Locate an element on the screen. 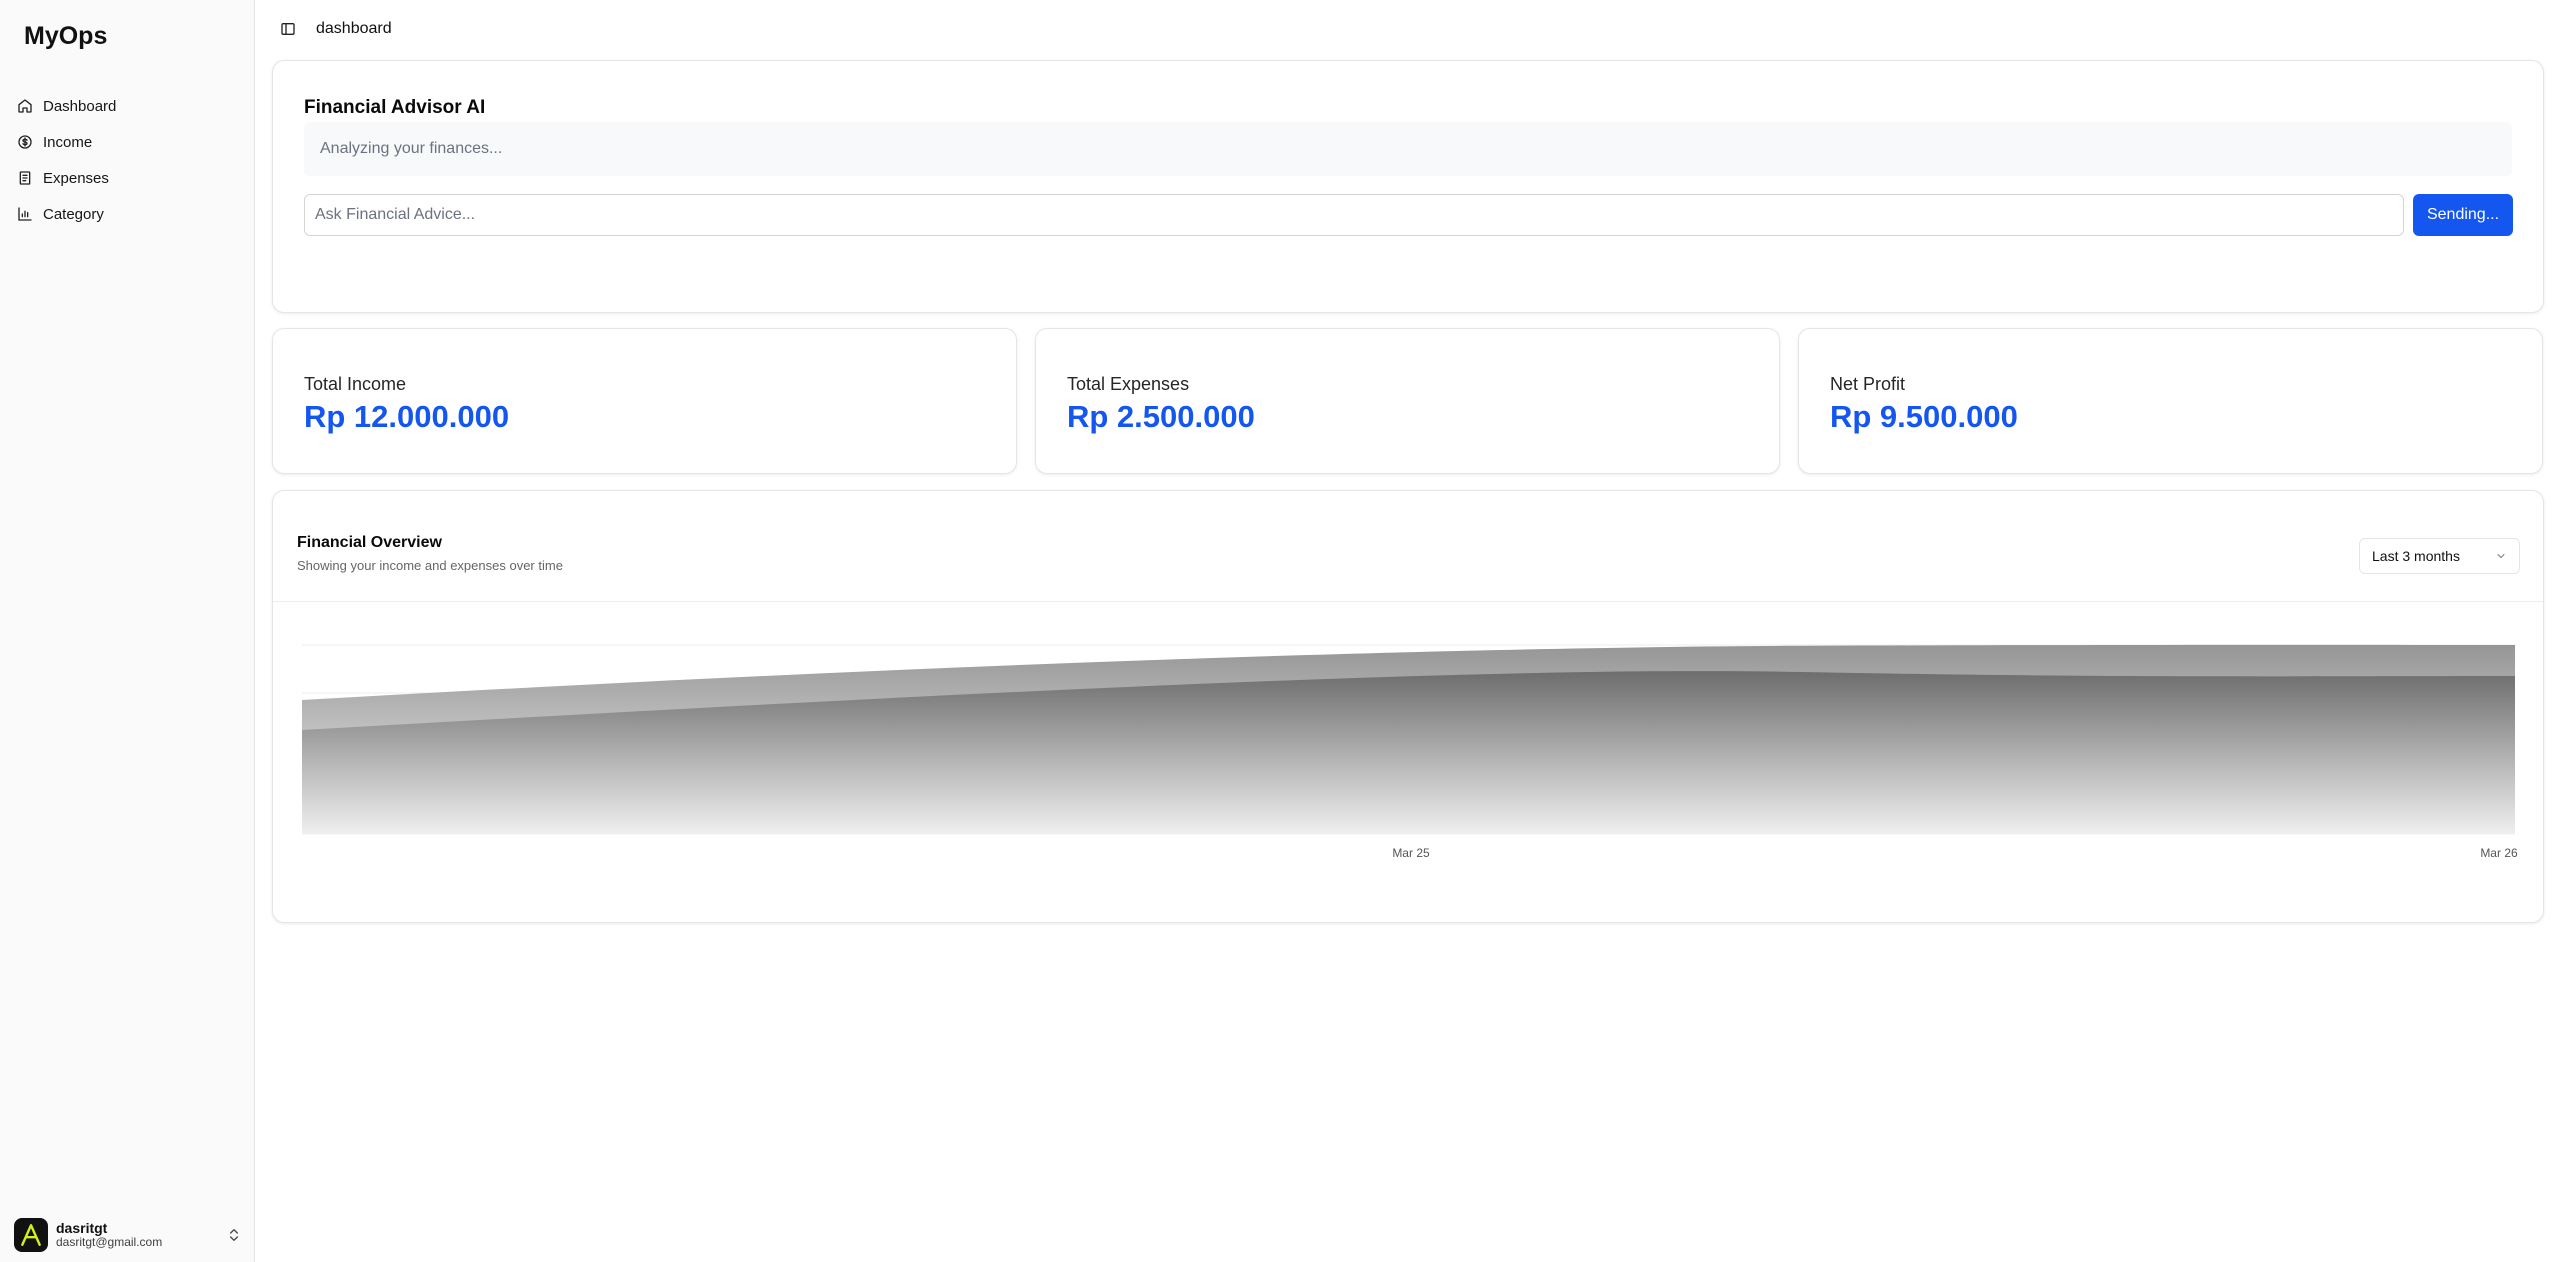  receipt-icon is located at coordinates (25, 178).